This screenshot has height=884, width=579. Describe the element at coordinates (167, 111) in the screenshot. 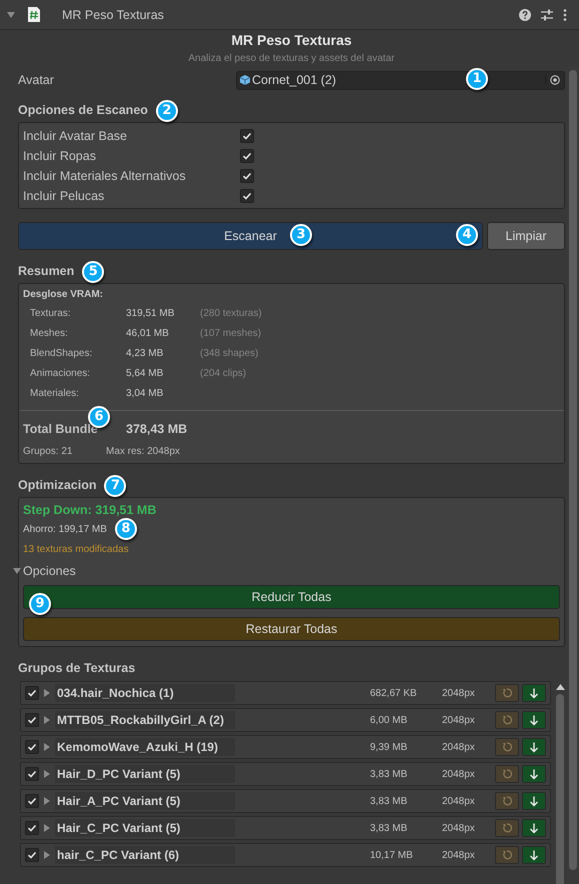

I see `callout-badge: 2` at that location.